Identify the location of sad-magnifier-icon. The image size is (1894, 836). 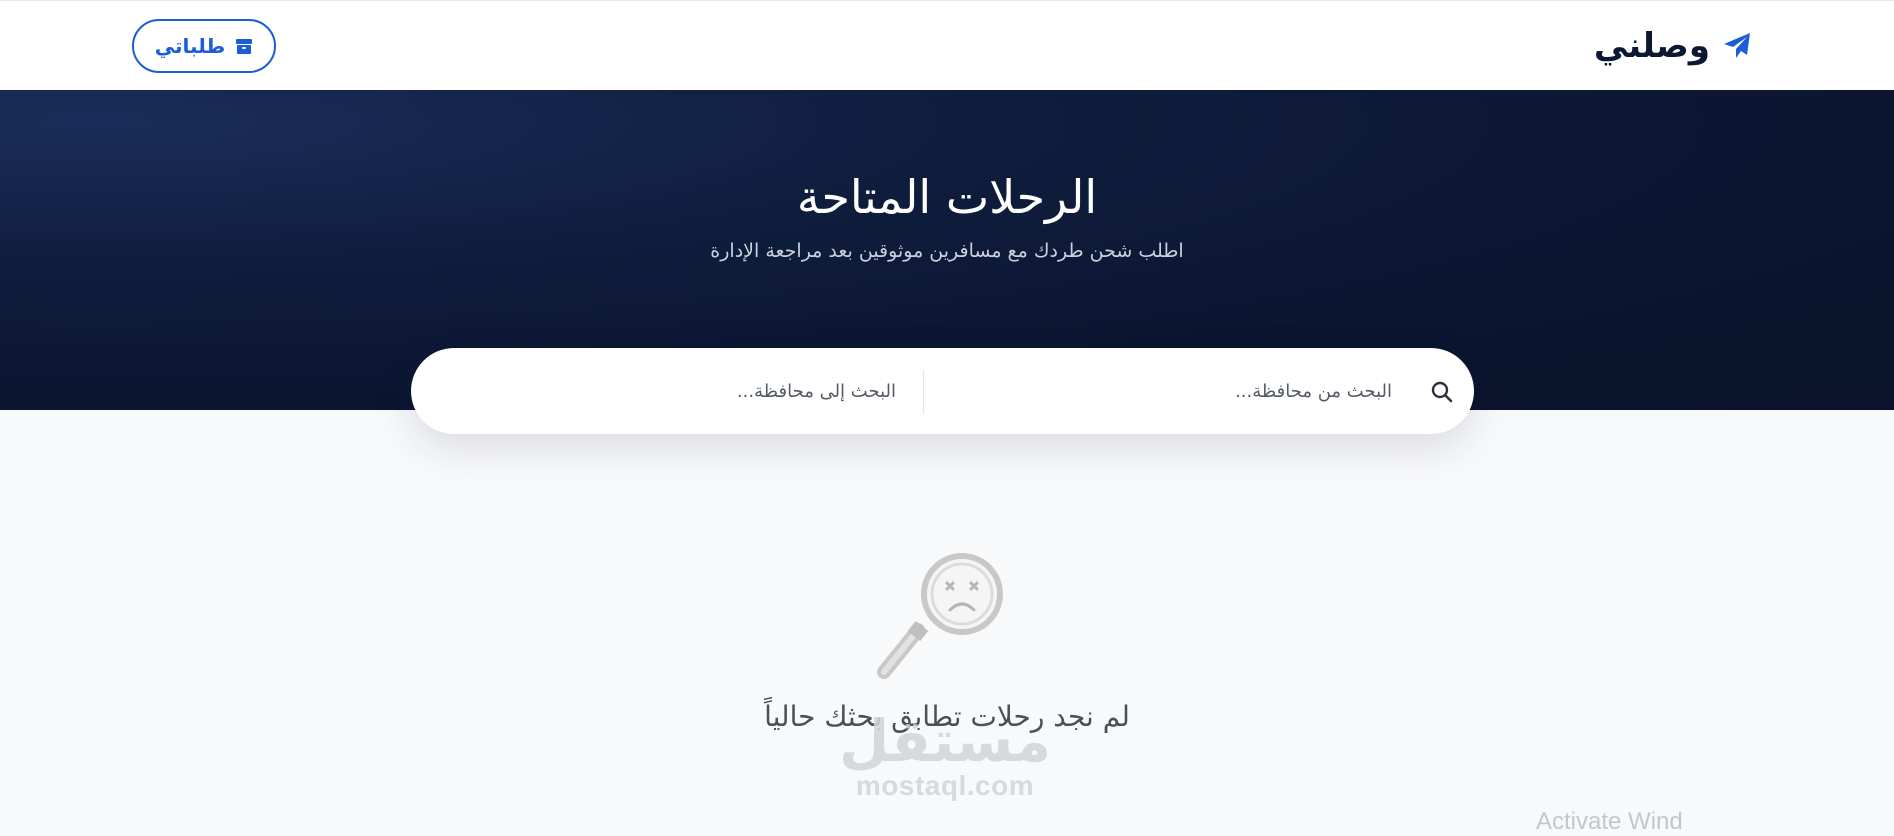
(942, 618).